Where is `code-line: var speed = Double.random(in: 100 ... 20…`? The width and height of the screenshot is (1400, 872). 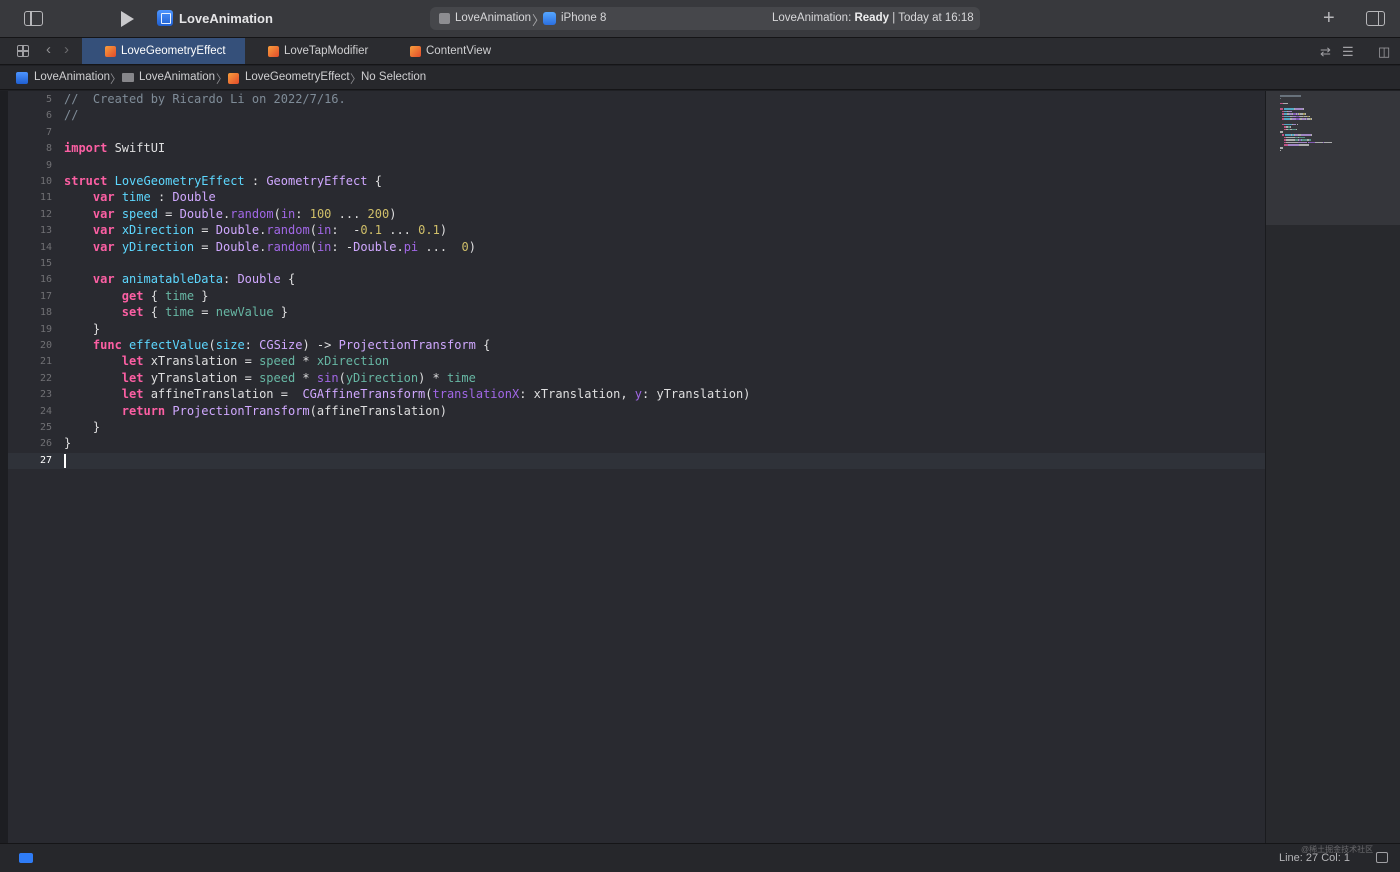
code-line: var speed = Double.random(in: 100 ... 20… is located at coordinates (244, 213).